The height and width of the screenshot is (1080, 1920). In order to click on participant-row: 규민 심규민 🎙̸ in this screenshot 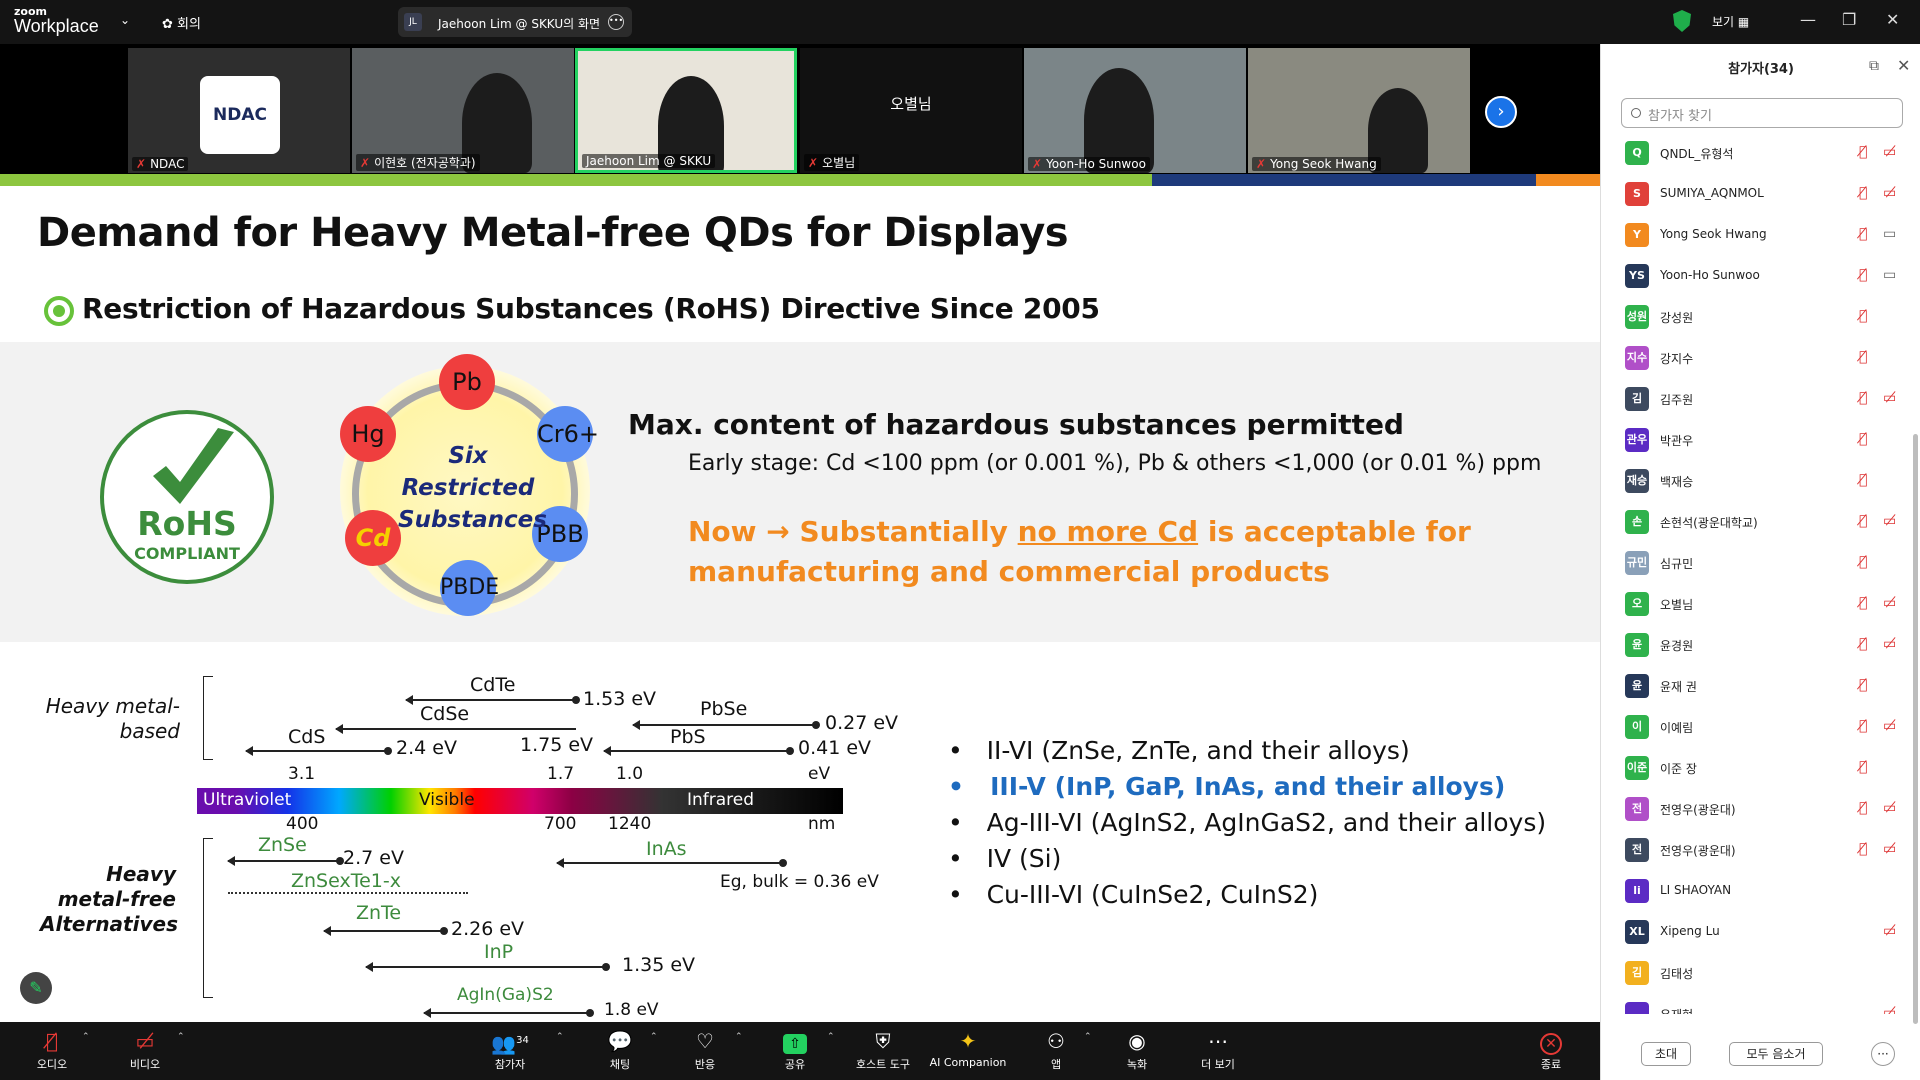, I will do `click(1768, 563)`.